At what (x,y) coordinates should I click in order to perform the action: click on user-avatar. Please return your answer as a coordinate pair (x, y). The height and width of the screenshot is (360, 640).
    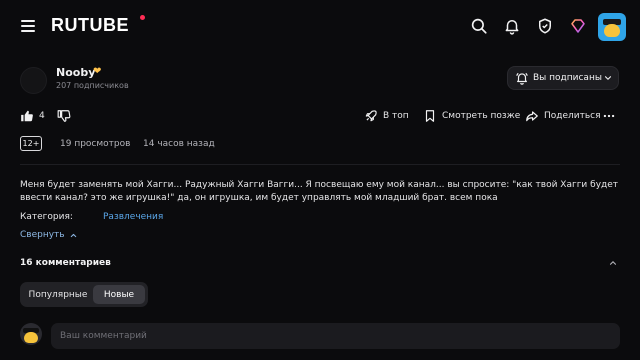
    Looking at the image, I should click on (612, 27).